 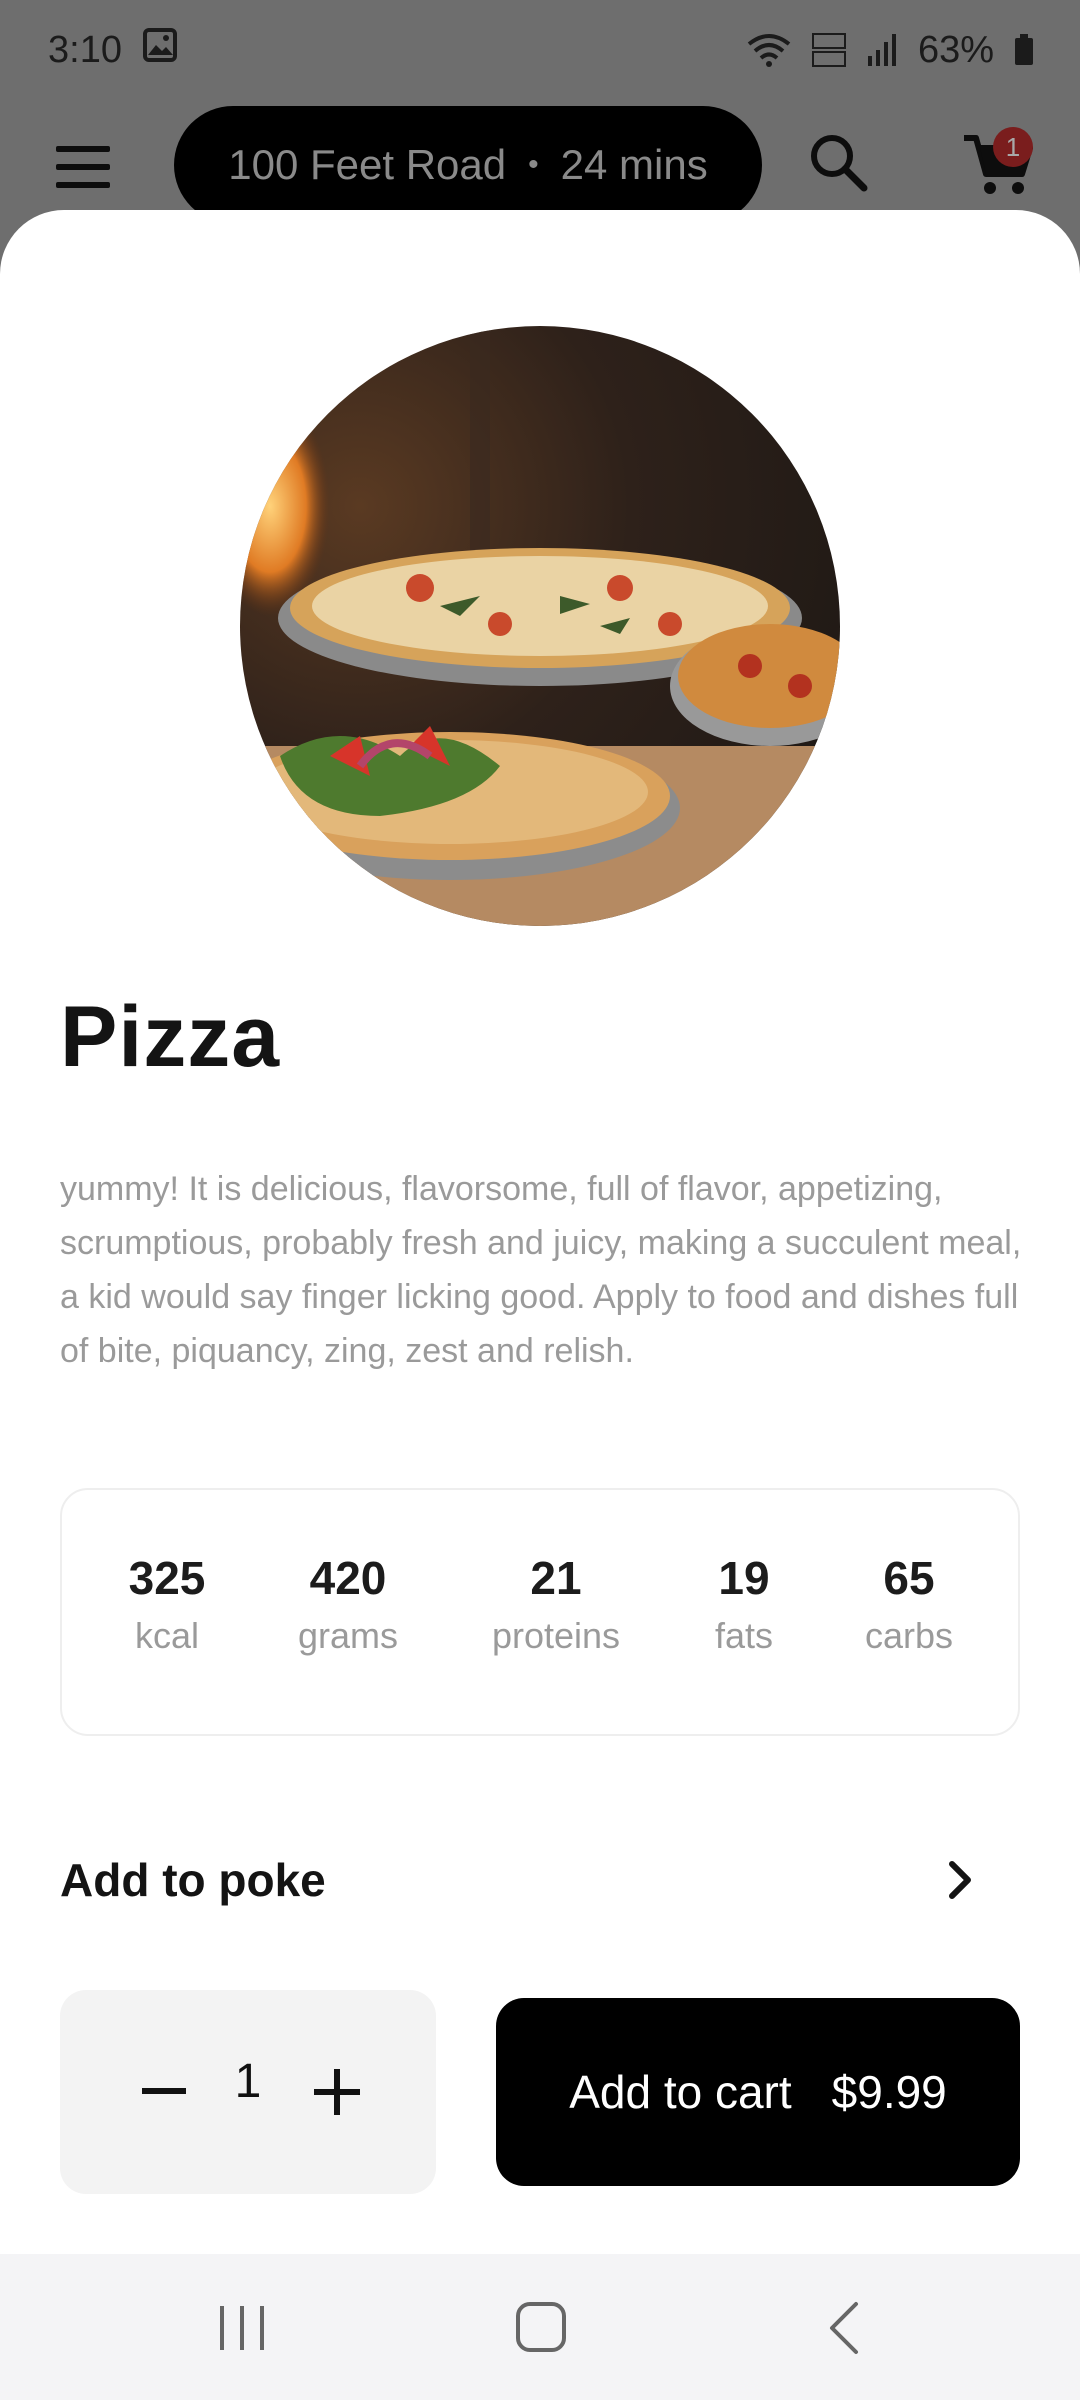 I want to click on nutrition-value: 325, so click(x=167, y=1578).